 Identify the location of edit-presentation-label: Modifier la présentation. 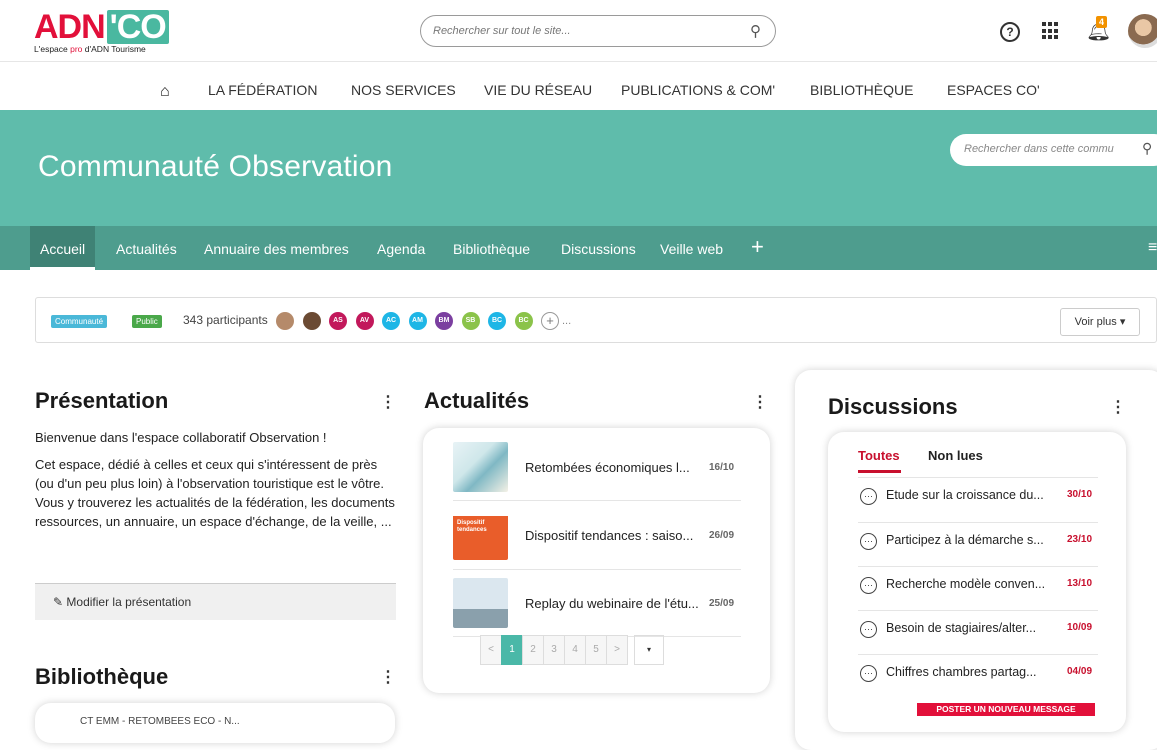
(129, 602).